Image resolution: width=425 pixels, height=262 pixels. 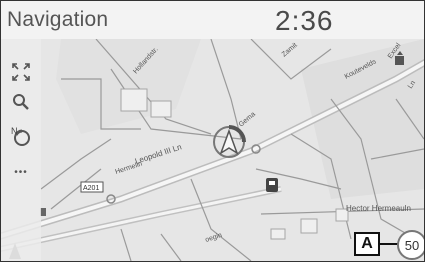 What do you see at coordinates (410, 245) in the screenshot?
I see `speed-limit-badge: 50` at bounding box center [410, 245].